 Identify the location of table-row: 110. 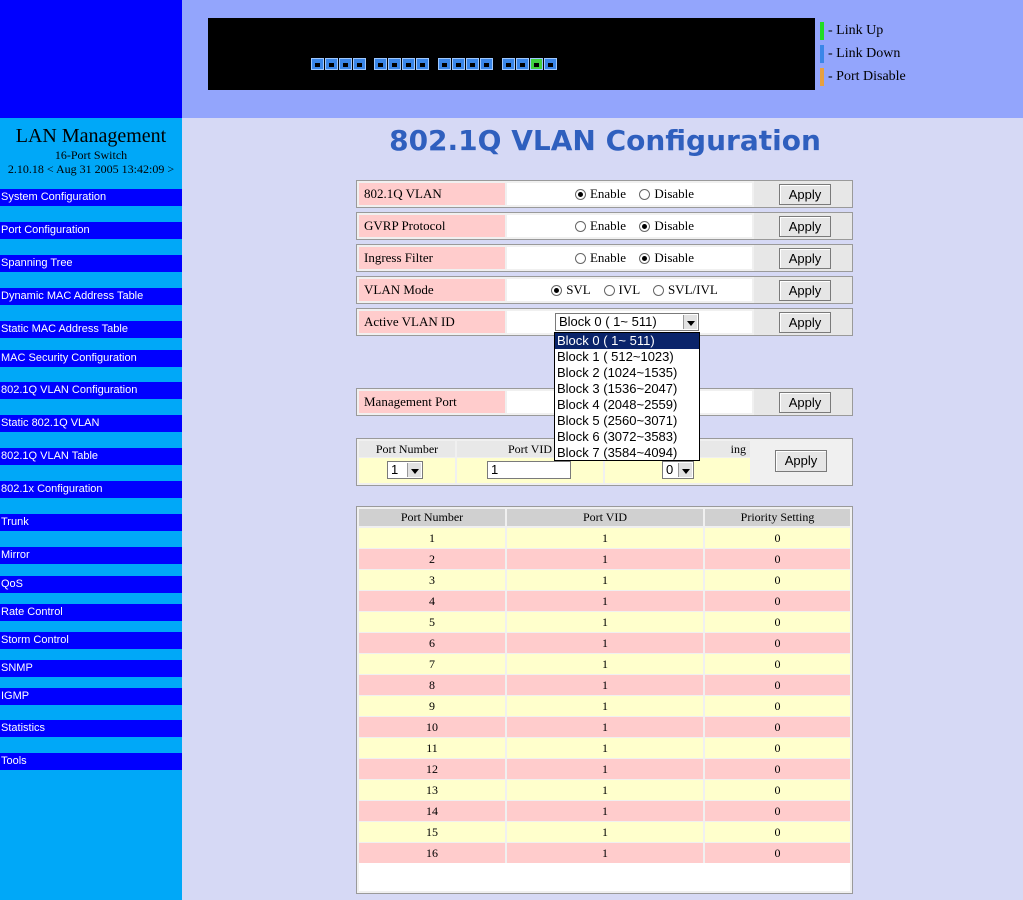
(604, 538).